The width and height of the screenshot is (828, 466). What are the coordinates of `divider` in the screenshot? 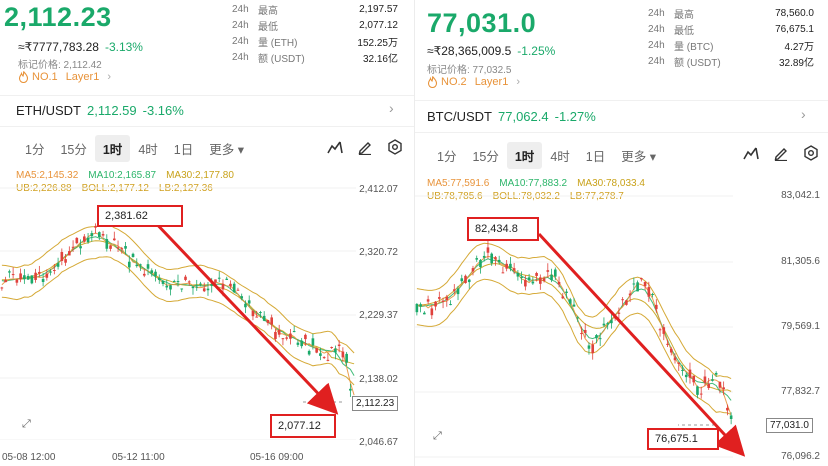 It's located at (621, 132).